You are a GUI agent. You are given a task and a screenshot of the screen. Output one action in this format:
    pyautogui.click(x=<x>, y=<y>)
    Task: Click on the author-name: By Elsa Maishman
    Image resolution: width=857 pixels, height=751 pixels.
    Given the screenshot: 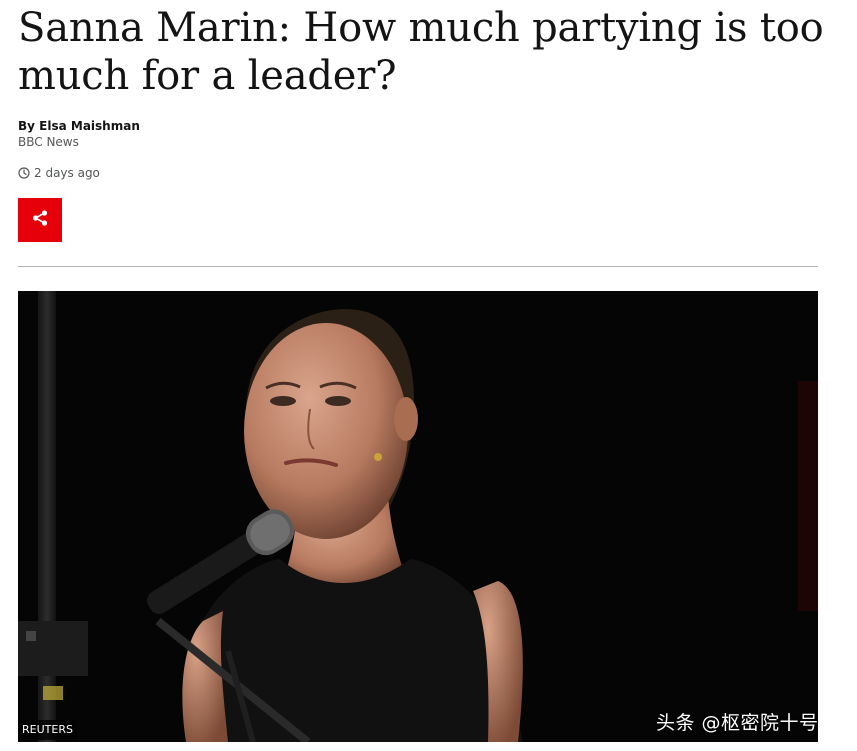 What is the action you would take?
    pyautogui.click(x=79, y=126)
    